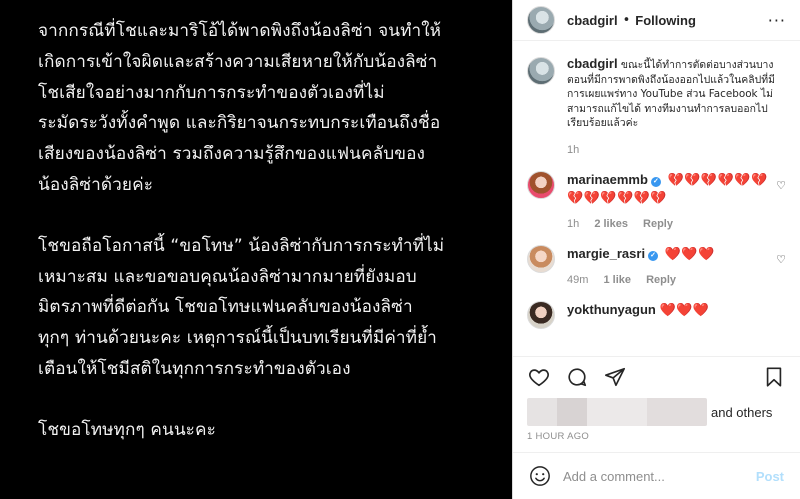 This screenshot has width=800, height=499. I want to click on comment-input, so click(659, 476).